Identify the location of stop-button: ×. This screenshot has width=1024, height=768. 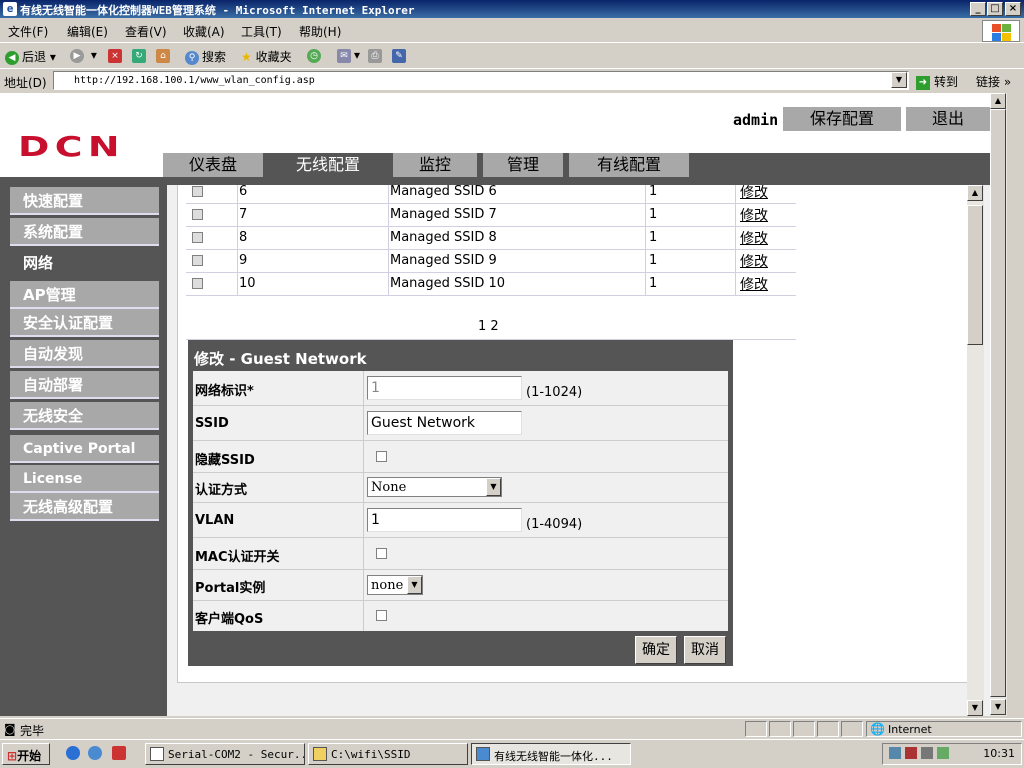
(116, 55).